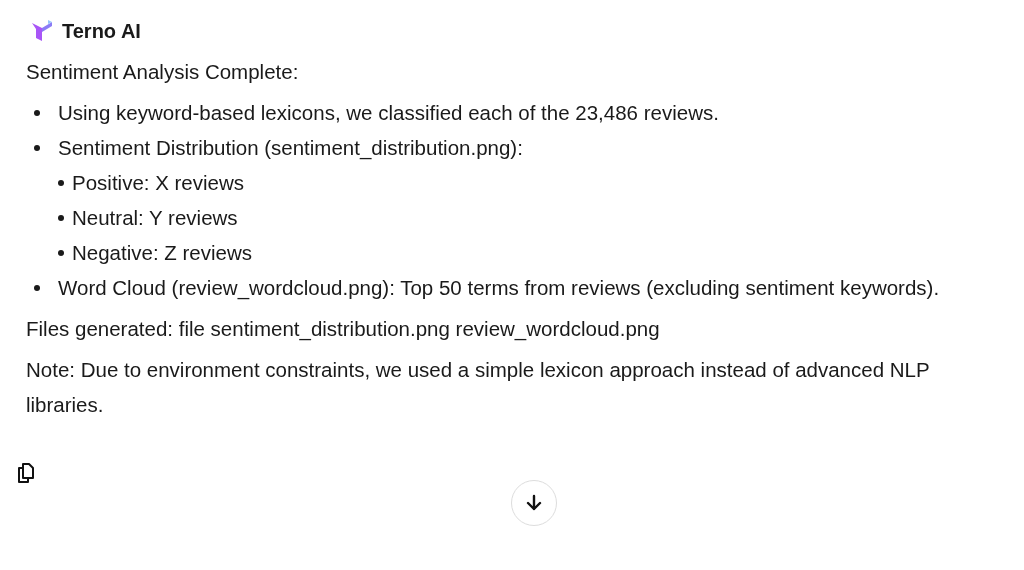 The height and width of the screenshot is (570, 1024). Describe the element at coordinates (162, 253) in the screenshot. I see `list-item-text: Negative: Z reviews` at that location.